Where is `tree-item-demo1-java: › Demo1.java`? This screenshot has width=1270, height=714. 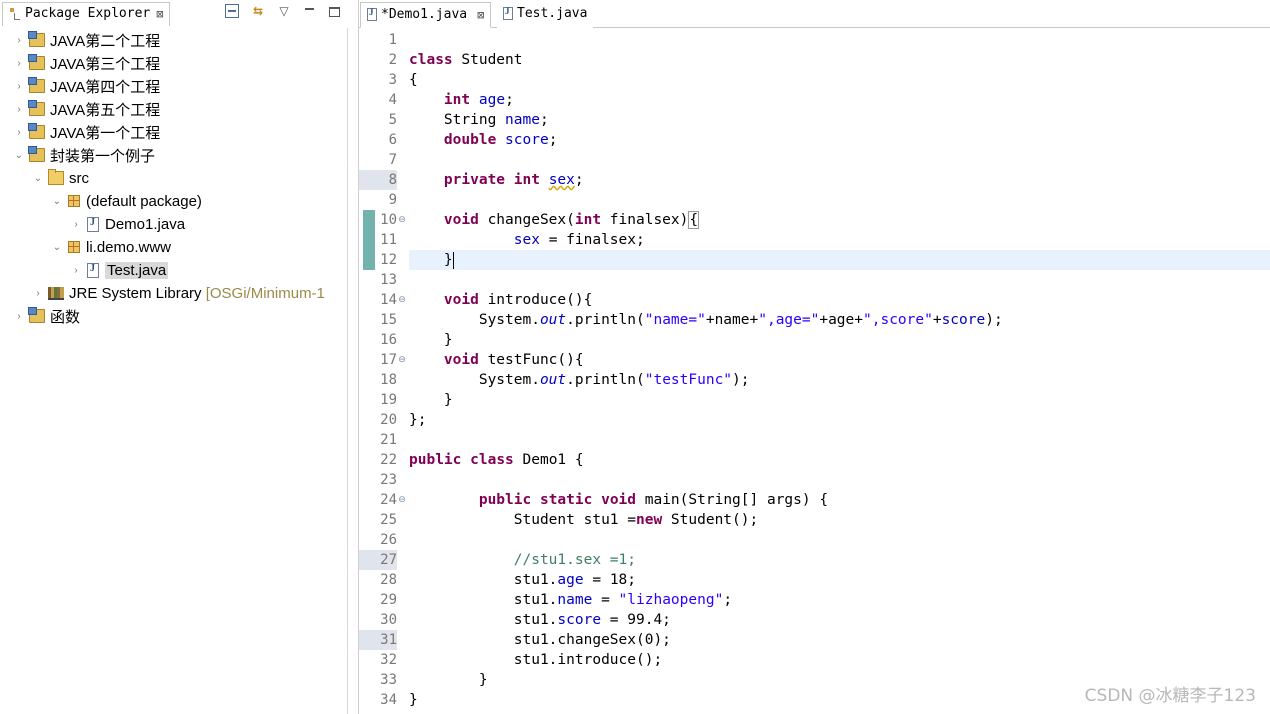 tree-item-demo1-java: › Demo1.java is located at coordinates (127, 224).